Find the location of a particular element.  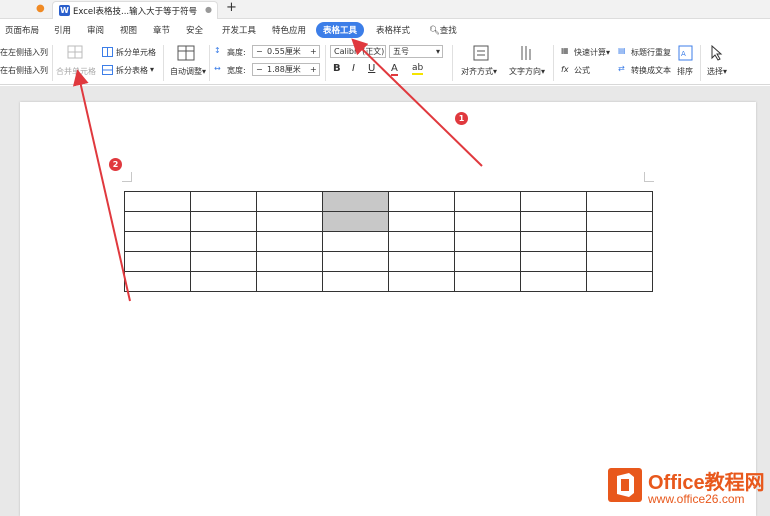

step-badge-1: 1 is located at coordinates (461, 118).